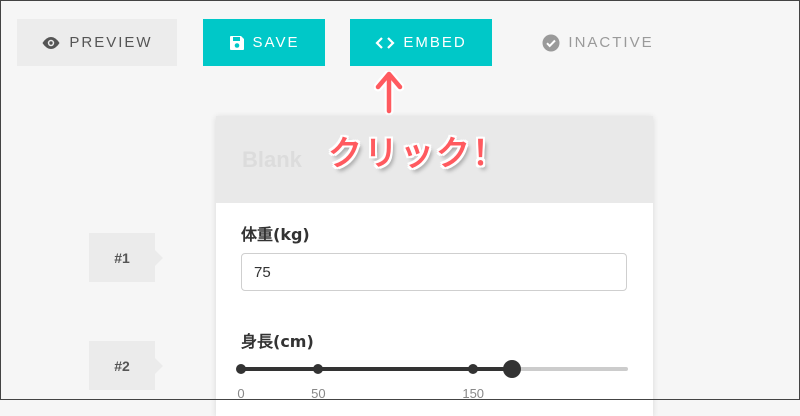 The width and height of the screenshot is (800, 416). Describe the element at coordinates (275, 234) in the screenshot. I see `weight-label: 体重(kg)` at that location.